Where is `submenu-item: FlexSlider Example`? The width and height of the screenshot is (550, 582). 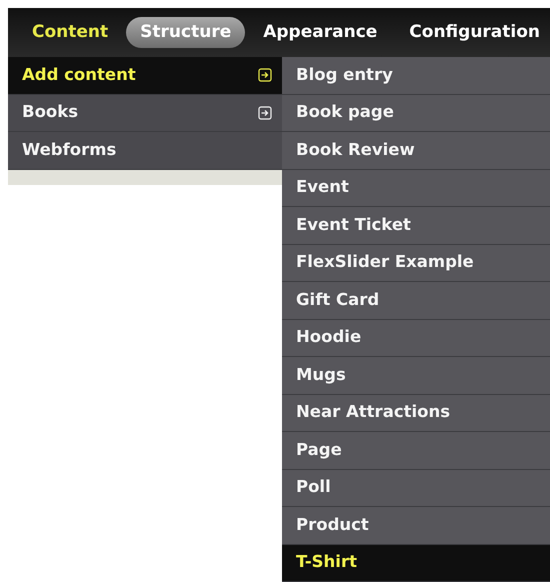 submenu-item: FlexSlider Example is located at coordinates (416, 263).